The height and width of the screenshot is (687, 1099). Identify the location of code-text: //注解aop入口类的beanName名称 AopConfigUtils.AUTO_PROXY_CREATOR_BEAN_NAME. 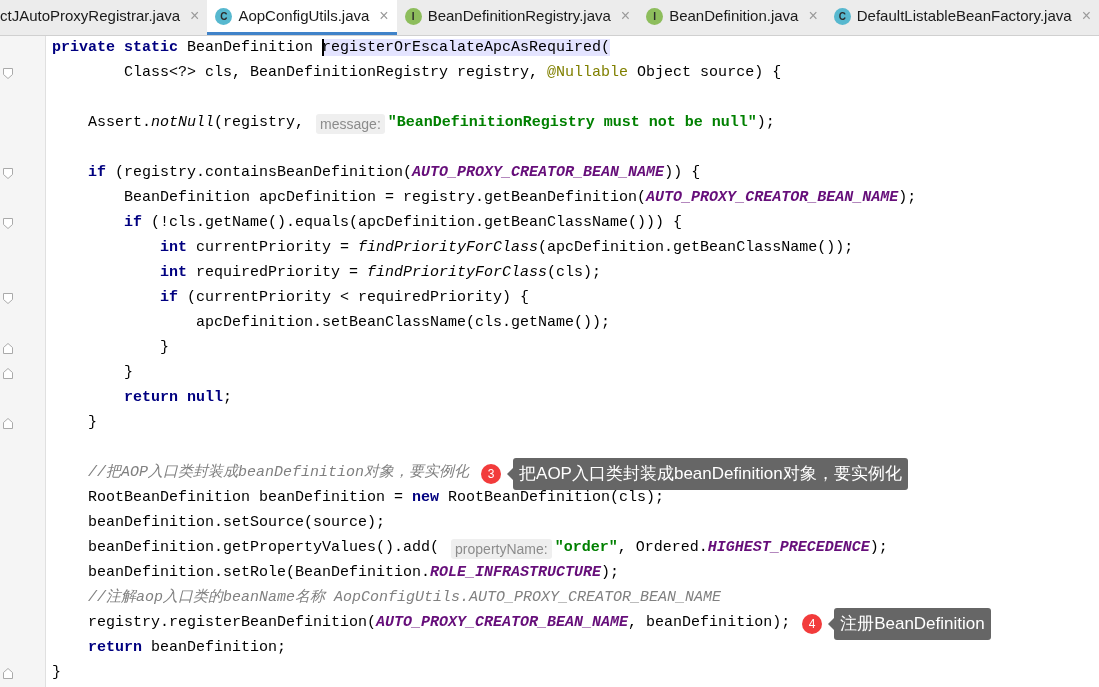
(404, 598).